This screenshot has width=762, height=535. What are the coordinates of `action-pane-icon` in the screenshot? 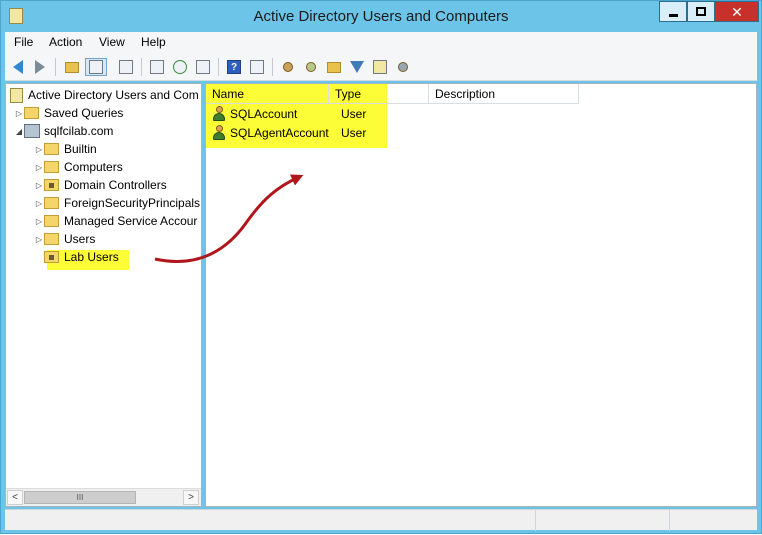 It's located at (257, 67).